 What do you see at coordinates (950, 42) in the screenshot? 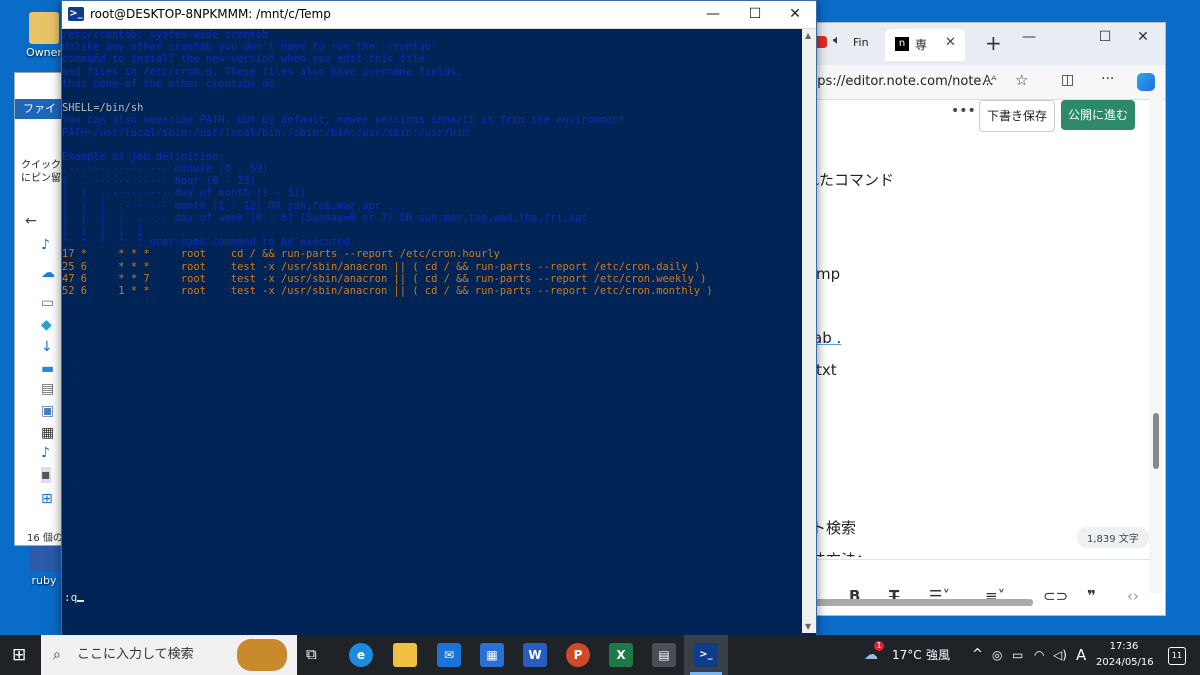
I see `close-tab-icon: ✕` at bounding box center [950, 42].